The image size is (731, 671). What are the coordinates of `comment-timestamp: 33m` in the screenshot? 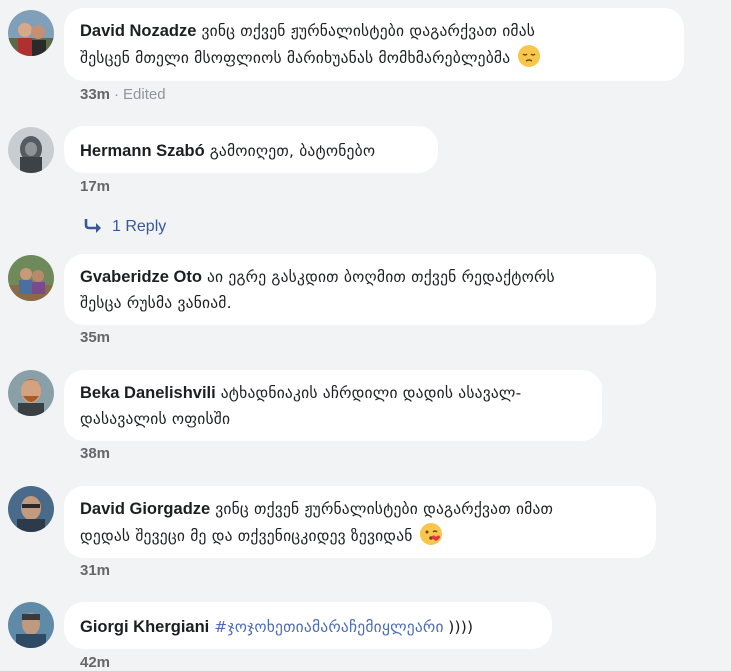 It's located at (95, 94).